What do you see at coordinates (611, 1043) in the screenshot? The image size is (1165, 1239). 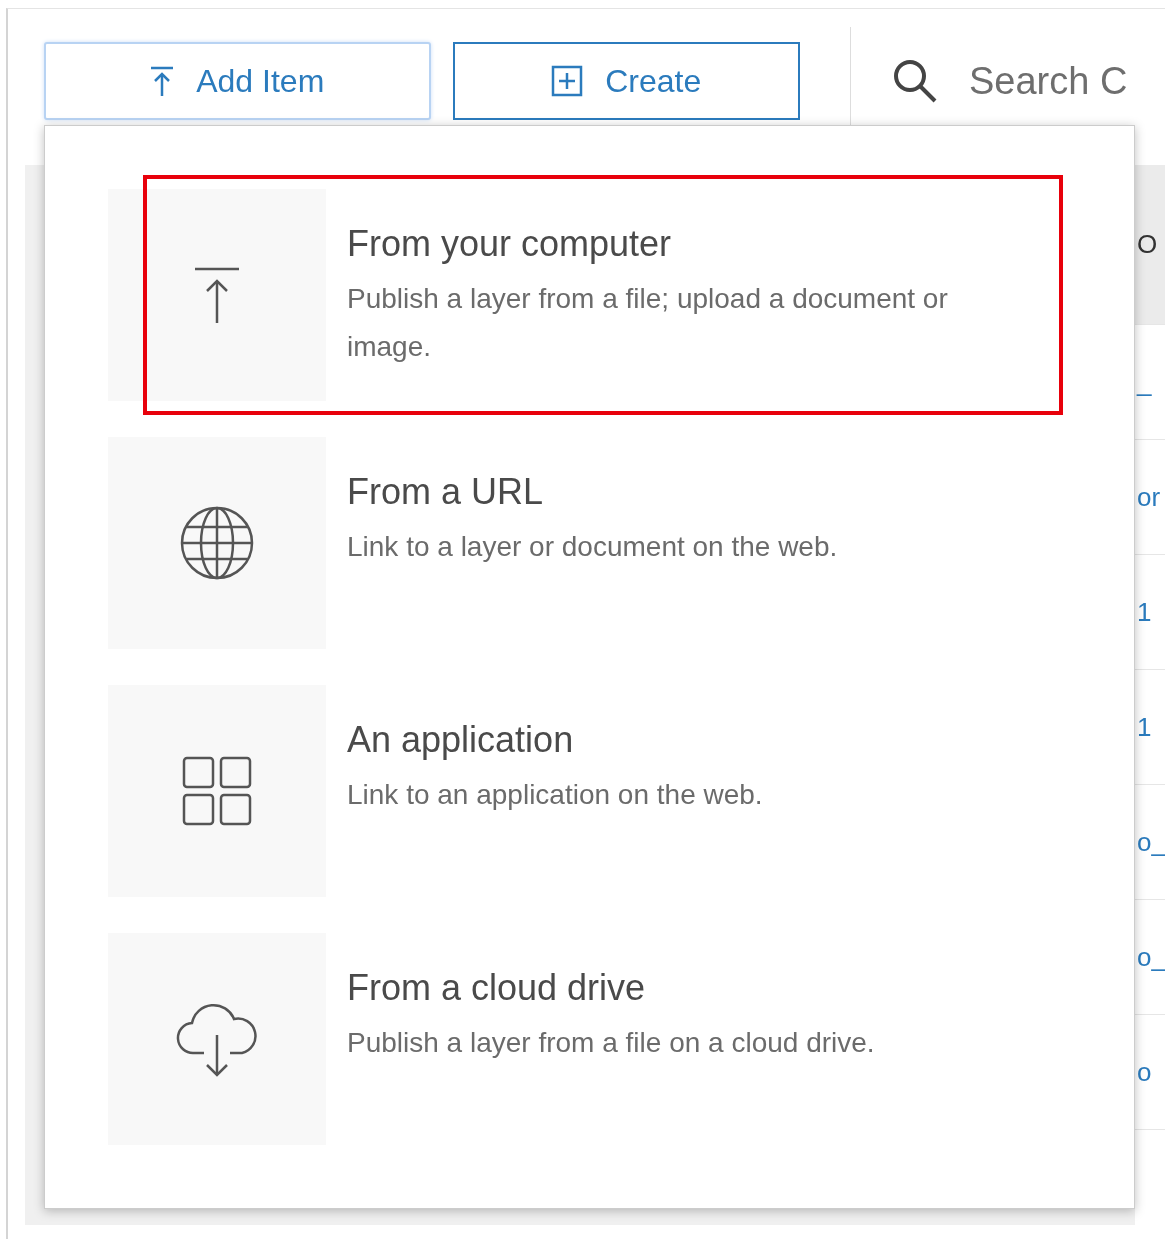 I see `item-description: Publish a layer from a file on a cloud drive.` at bounding box center [611, 1043].